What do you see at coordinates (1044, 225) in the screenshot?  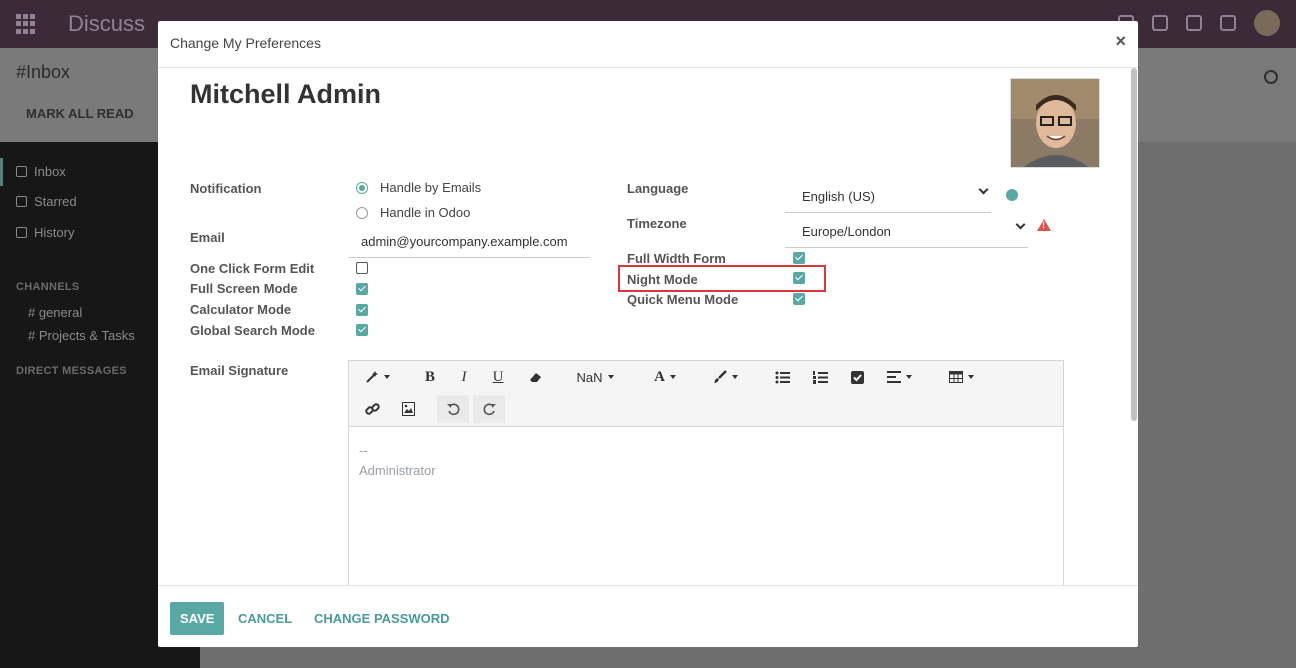 I see `warning-icon` at bounding box center [1044, 225].